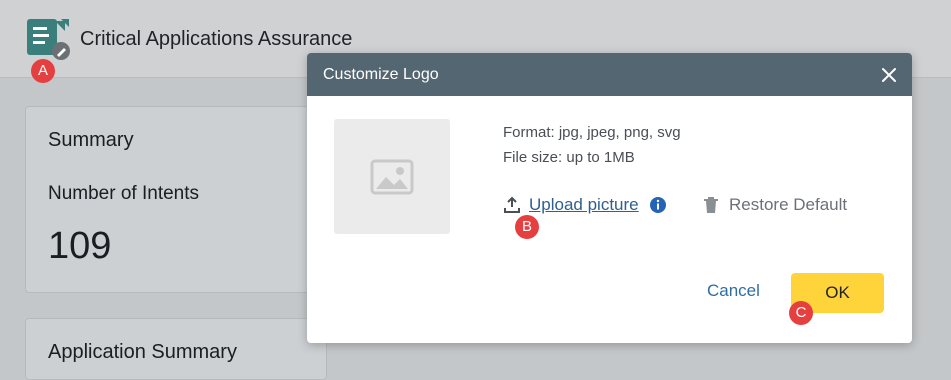  What do you see at coordinates (80, 246) in the screenshot?
I see `intents-value: 109` at bounding box center [80, 246].